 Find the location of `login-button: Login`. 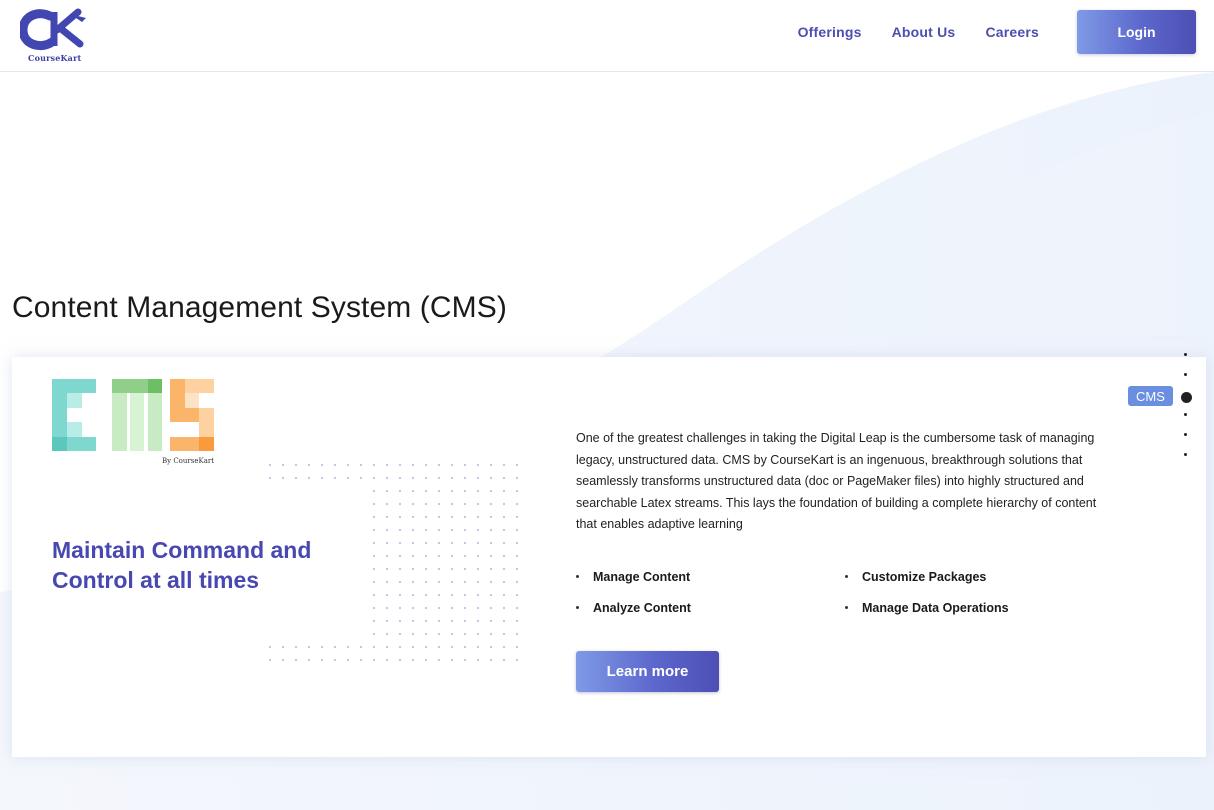

login-button: Login is located at coordinates (1136, 32).